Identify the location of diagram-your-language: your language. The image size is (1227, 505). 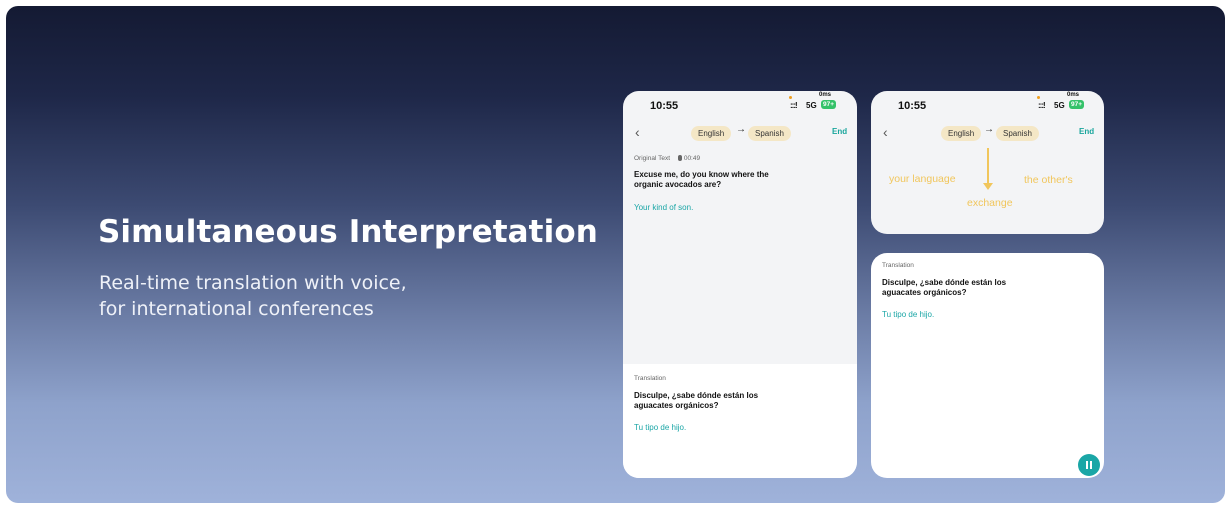
(922, 179).